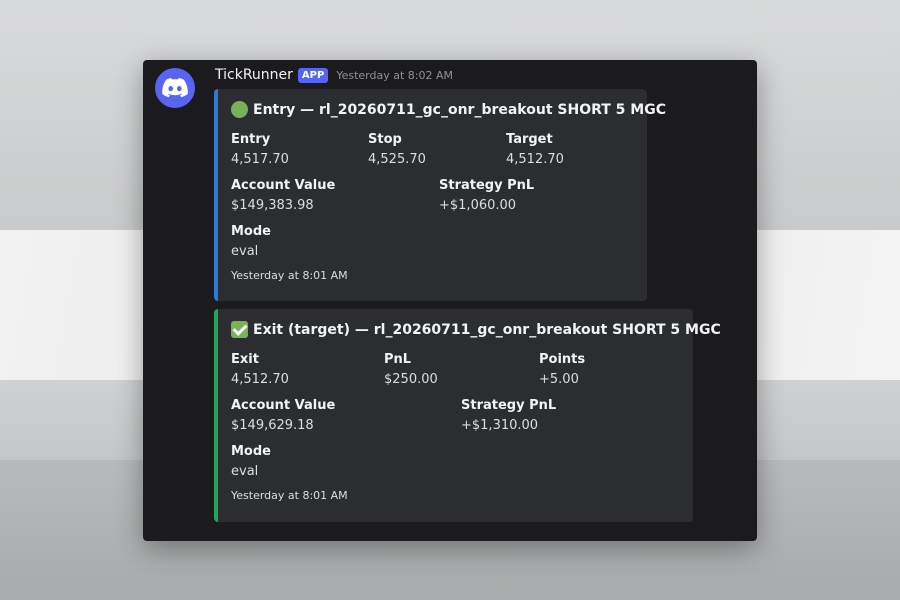 The width and height of the screenshot is (900, 600). What do you see at coordinates (411, 370) in the screenshot?
I see `embed-field-pnl: PnL $250.00` at bounding box center [411, 370].